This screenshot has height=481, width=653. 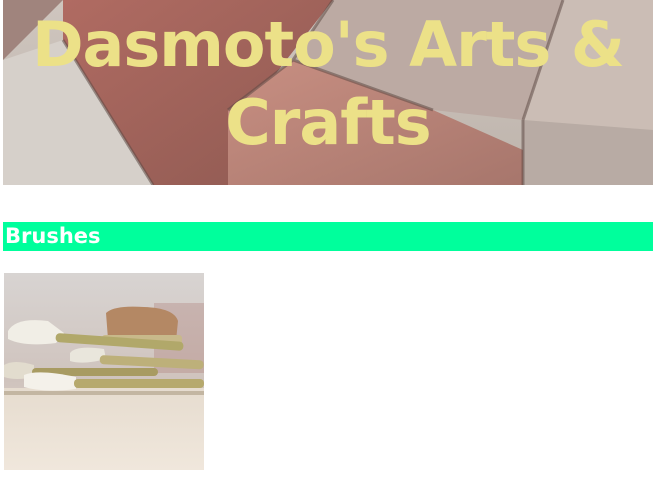 I want to click on paint-brushes-photo, so click(x=104, y=371).